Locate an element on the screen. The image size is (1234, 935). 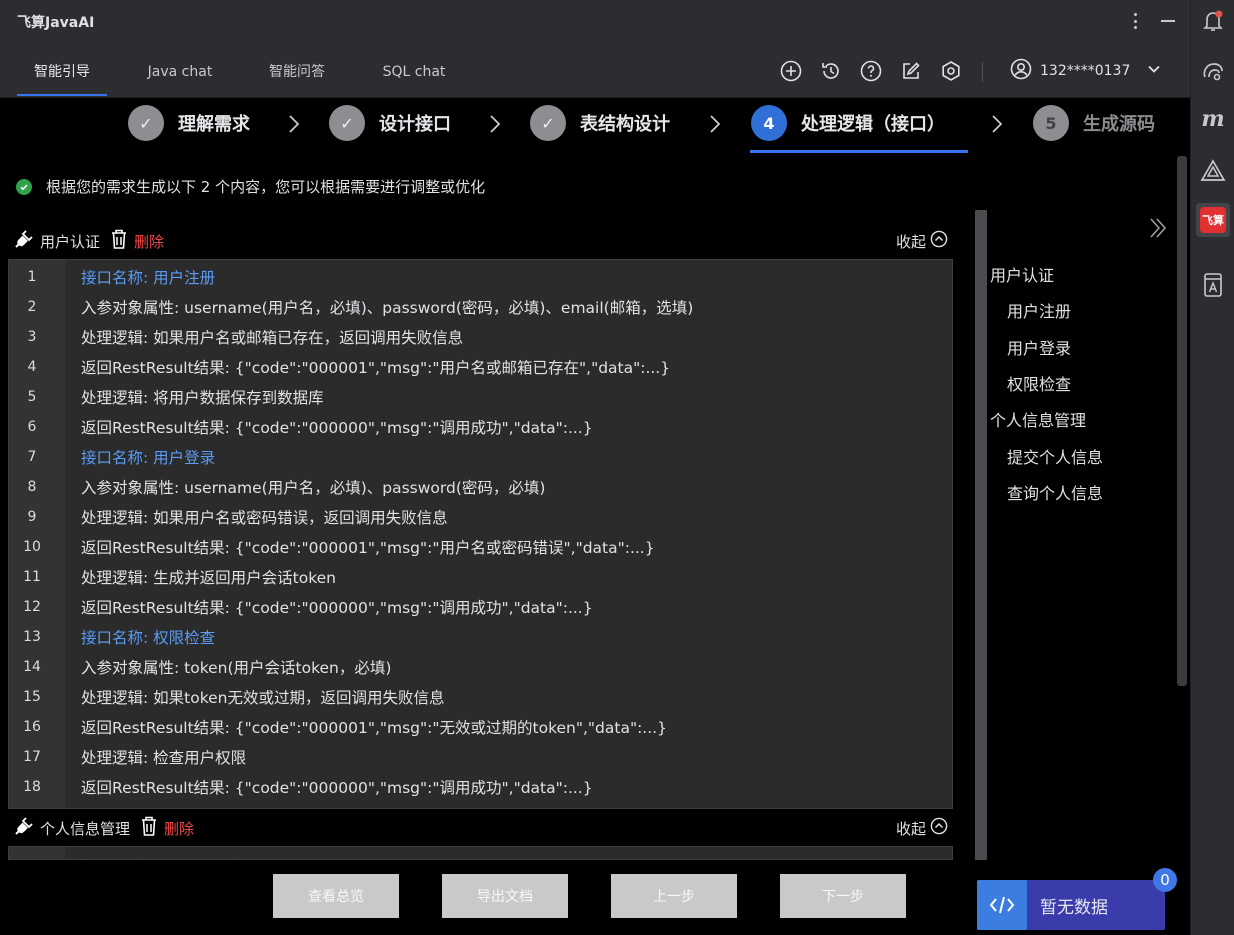
settings-hexagon-icon is located at coordinates (951, 71).